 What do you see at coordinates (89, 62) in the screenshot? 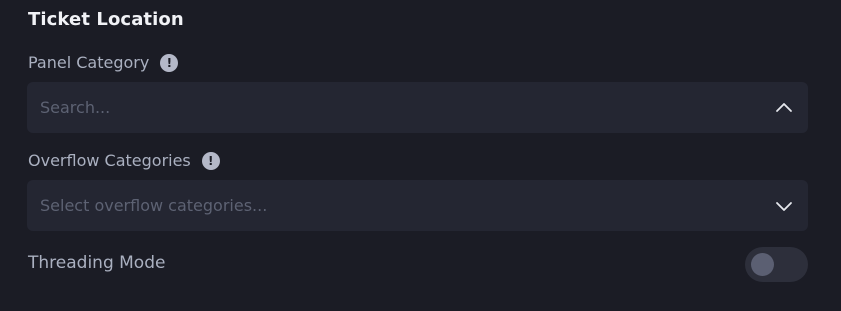
I see `panel-category-label: Panel Category` at bounding box center [89, 62].